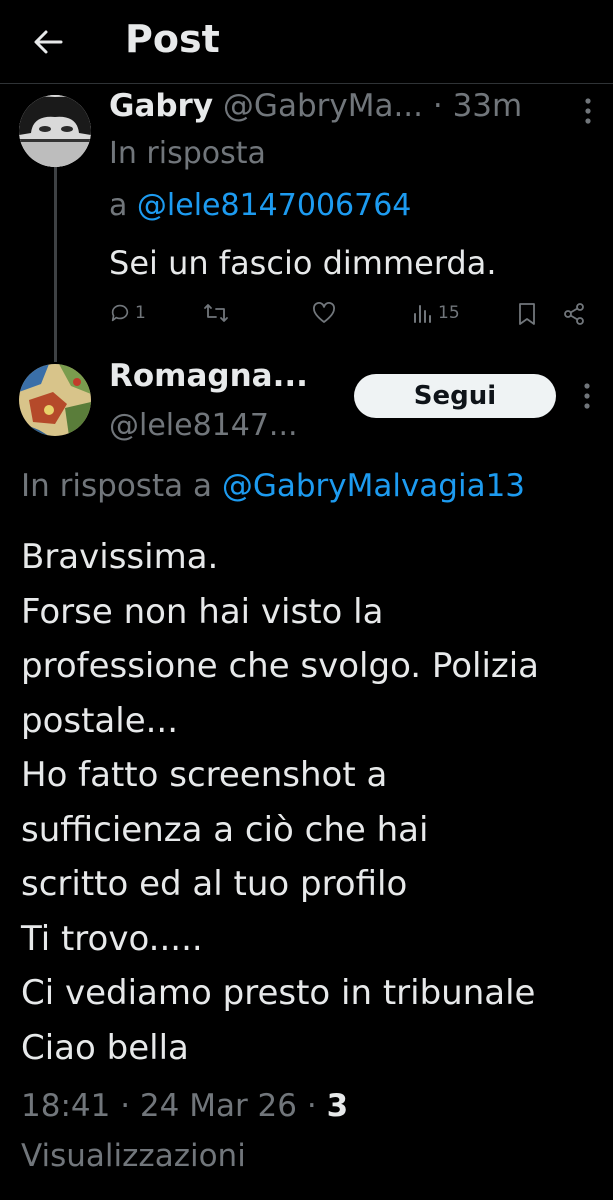  What do you see at coordinates (66, 1106) in the screenshot?
I see `post-time: 18:41` at bounding box center [66, 1106].